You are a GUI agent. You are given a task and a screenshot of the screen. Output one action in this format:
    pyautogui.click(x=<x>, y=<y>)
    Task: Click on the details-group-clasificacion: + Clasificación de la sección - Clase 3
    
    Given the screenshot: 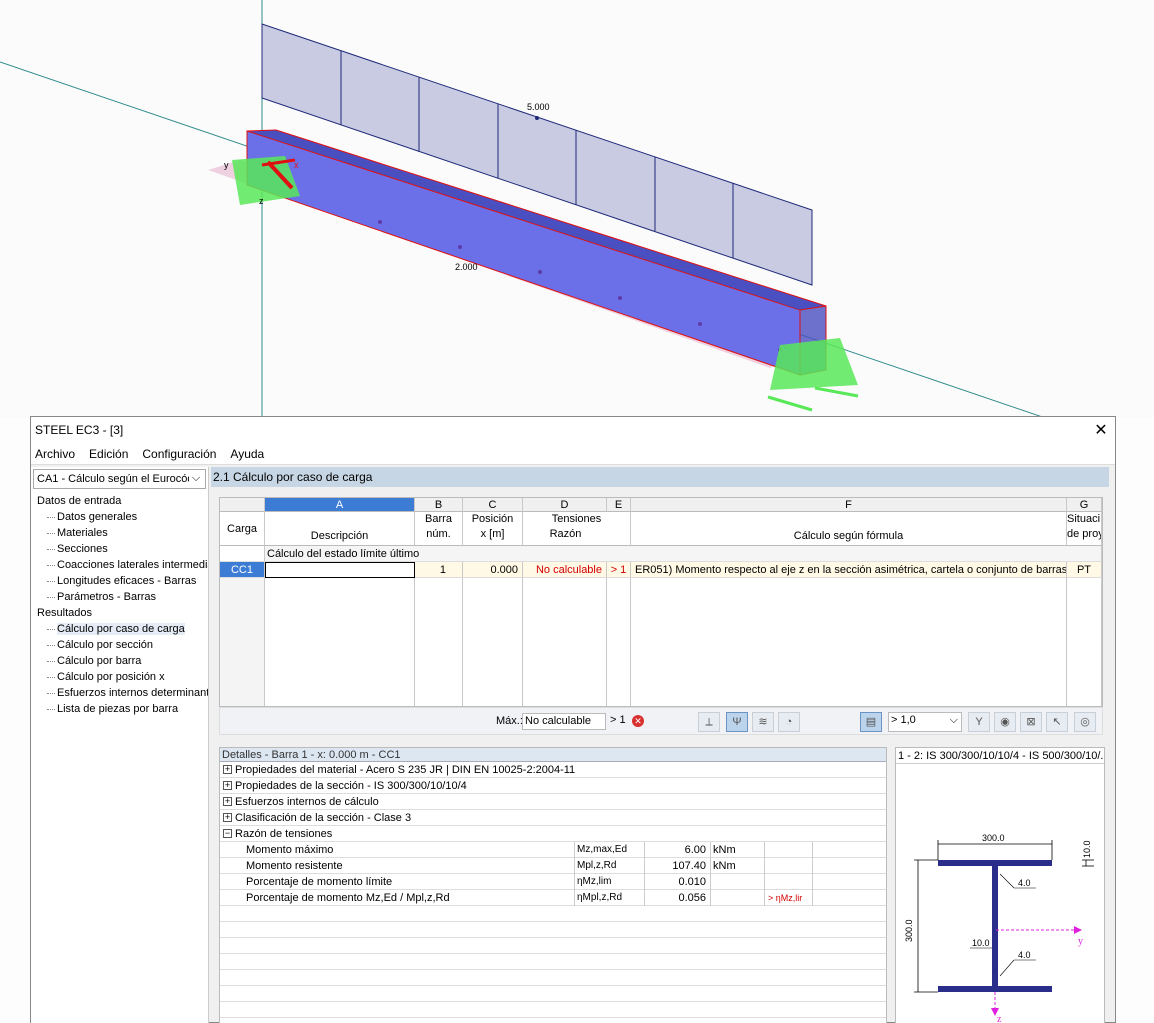 What is the action you would take?
    pyautogui.click(x=553, y=818)
    